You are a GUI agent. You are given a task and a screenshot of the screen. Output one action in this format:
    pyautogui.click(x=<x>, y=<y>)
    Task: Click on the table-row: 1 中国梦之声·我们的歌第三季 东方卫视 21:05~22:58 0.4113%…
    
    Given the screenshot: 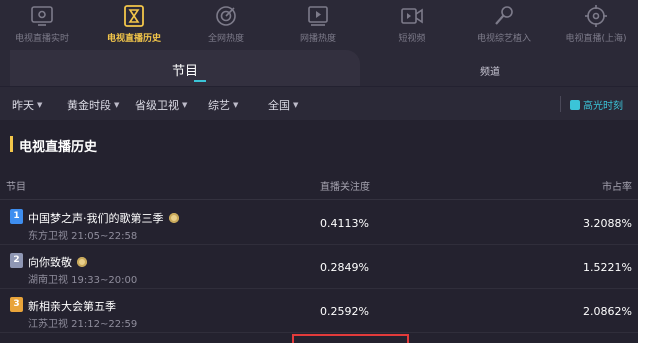 What is the action you would take?
    pyautogui.click(x=319, y=223)
    